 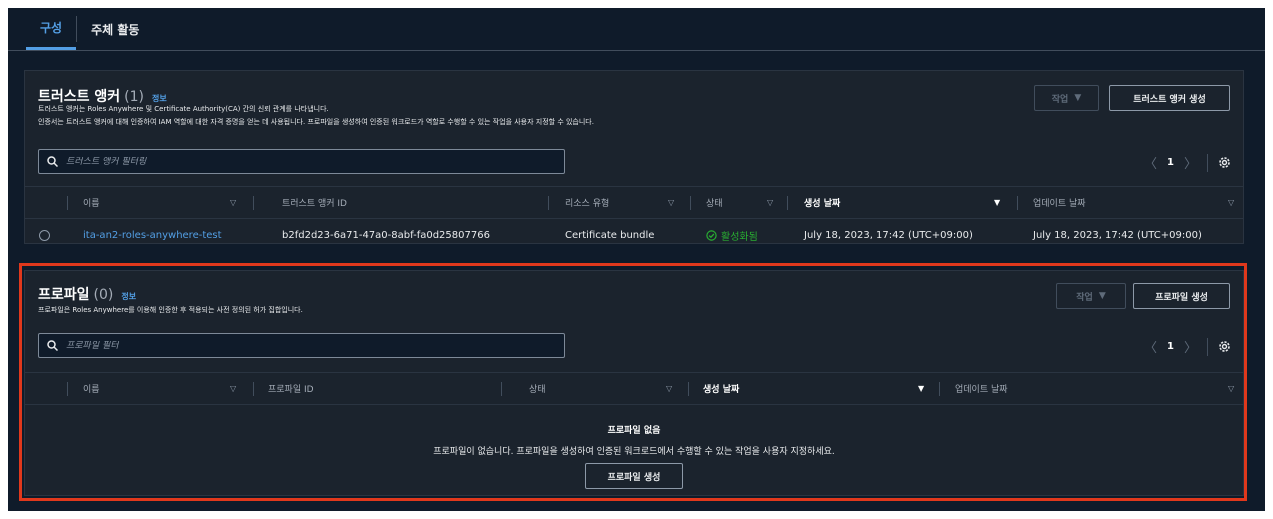 I want to click on tab-bar: 구성 주체 활동, so click(x=89, y=29).